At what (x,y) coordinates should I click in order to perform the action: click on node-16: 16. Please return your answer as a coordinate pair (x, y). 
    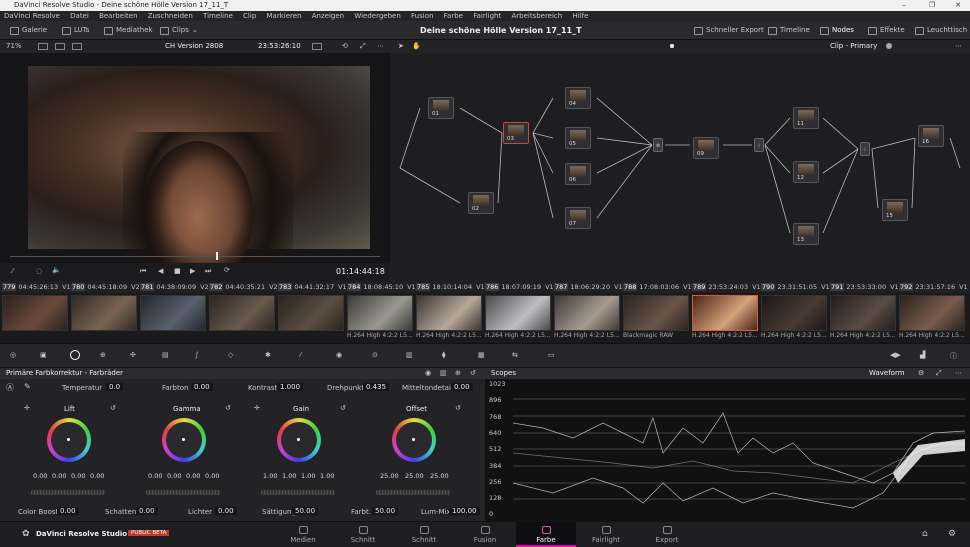
    Looking at the image, I should click on (931, 136).